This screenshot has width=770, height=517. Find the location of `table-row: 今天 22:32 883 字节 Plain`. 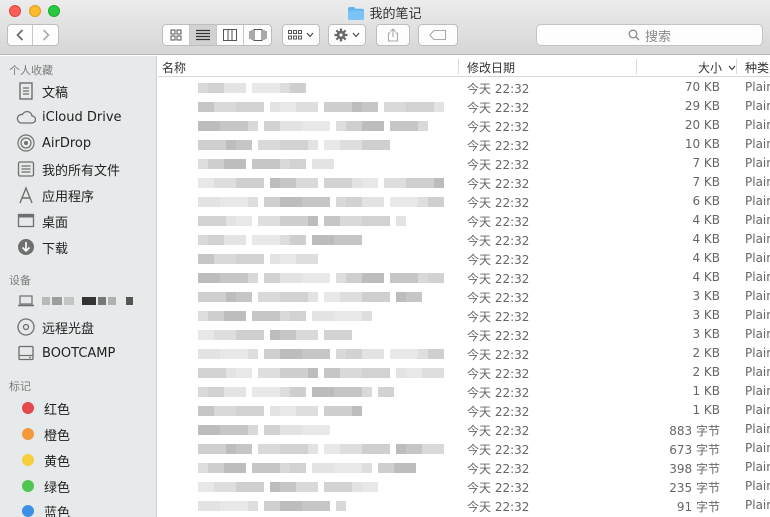

table-row: 今天 22:32 883 字节 Plain is located at coordinates (464, 429).